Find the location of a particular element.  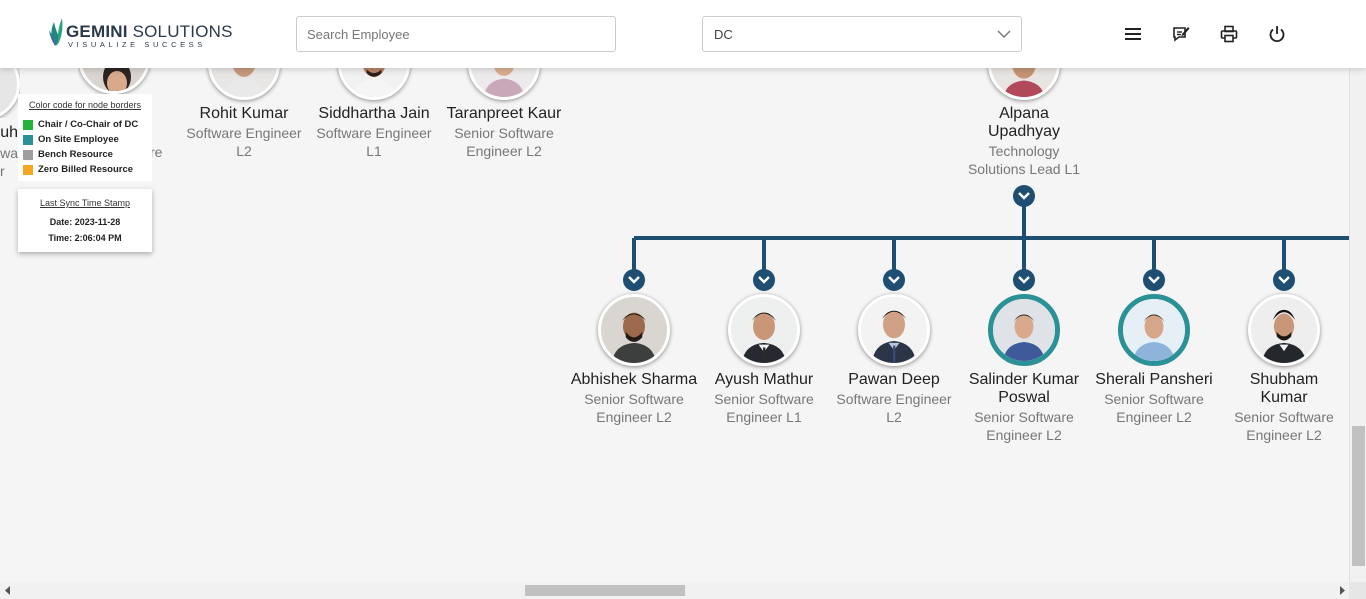

expand-toggle-ayush is located at coordinates (764, 280).